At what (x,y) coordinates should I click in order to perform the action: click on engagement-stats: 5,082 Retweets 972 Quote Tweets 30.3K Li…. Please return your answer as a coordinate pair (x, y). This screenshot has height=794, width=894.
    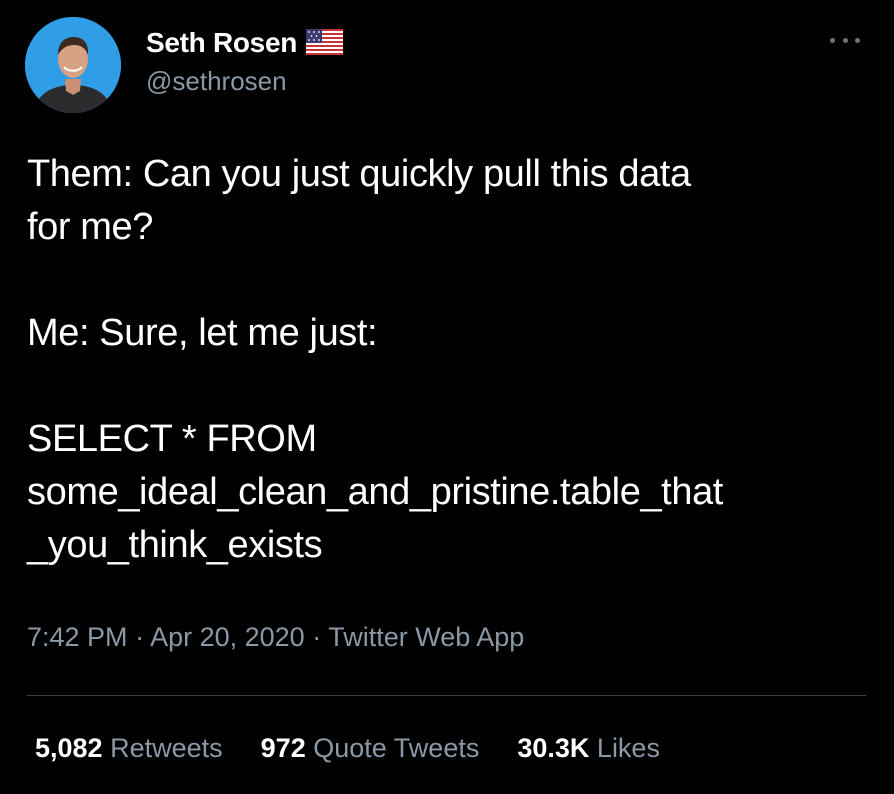
    Looking at the image, I should click on (347, 748).